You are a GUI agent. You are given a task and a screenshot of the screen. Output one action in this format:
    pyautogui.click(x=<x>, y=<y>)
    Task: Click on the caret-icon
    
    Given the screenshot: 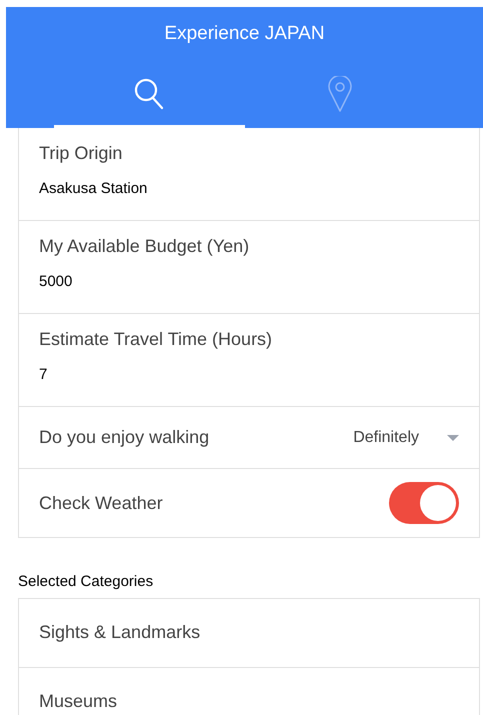 What is the action you would take?
    pyautogui.click(x=453, y=437)
    